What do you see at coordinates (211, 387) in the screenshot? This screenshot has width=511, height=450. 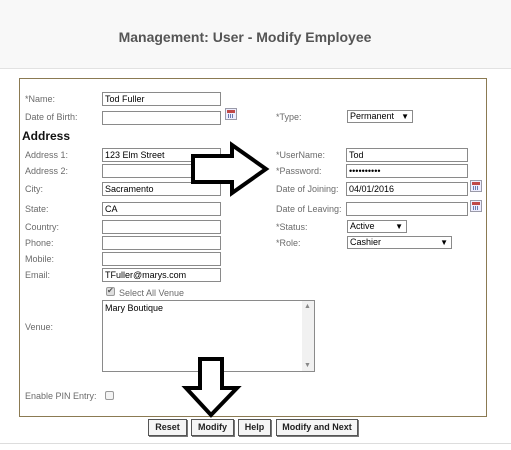 I see `down-arrow-icon` at bounding box center [211, 387].